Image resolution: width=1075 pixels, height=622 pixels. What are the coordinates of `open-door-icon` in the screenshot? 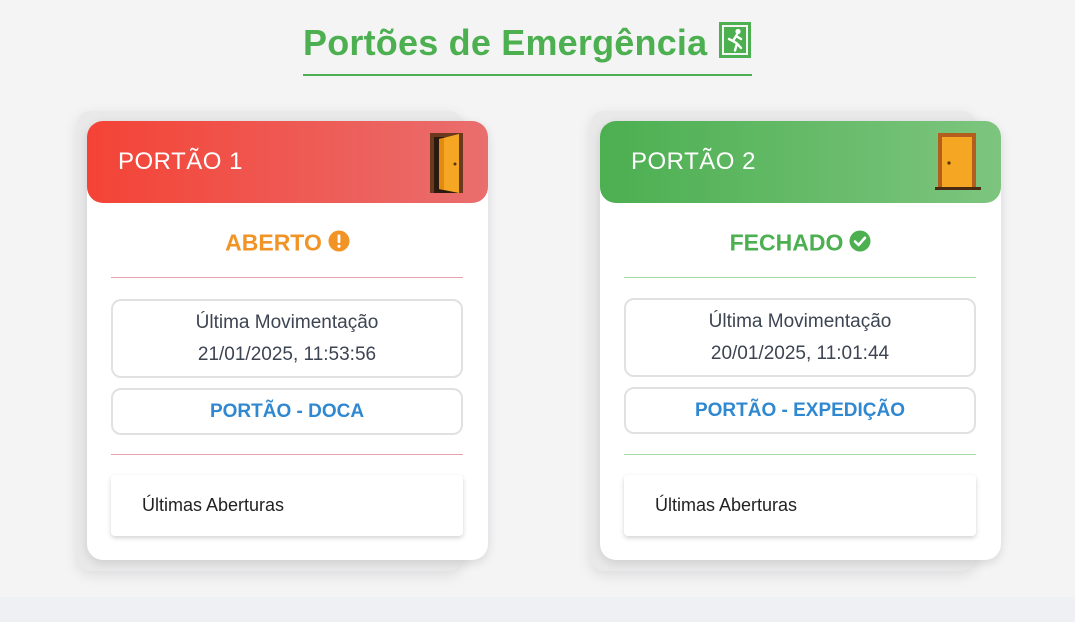 It's located at (446, 163).